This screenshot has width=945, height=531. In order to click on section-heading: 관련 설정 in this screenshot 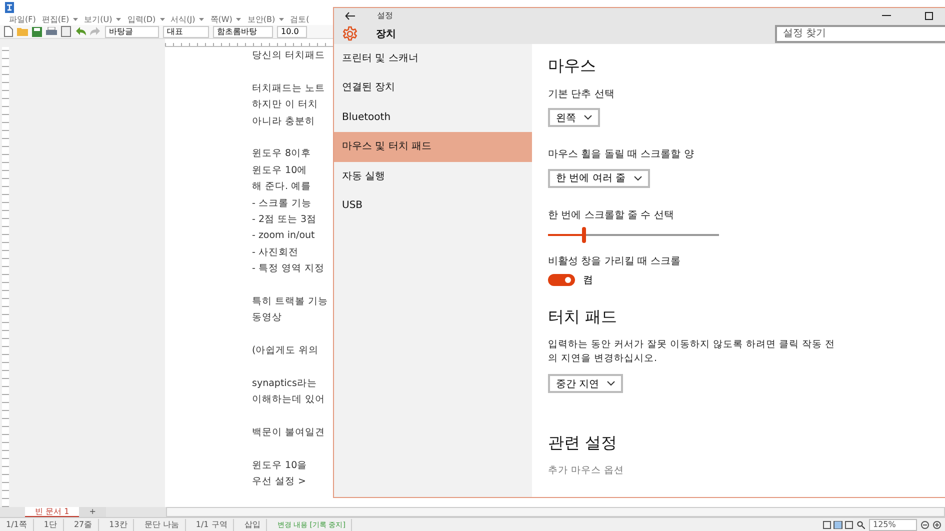, I will do `click(583, 443)`.